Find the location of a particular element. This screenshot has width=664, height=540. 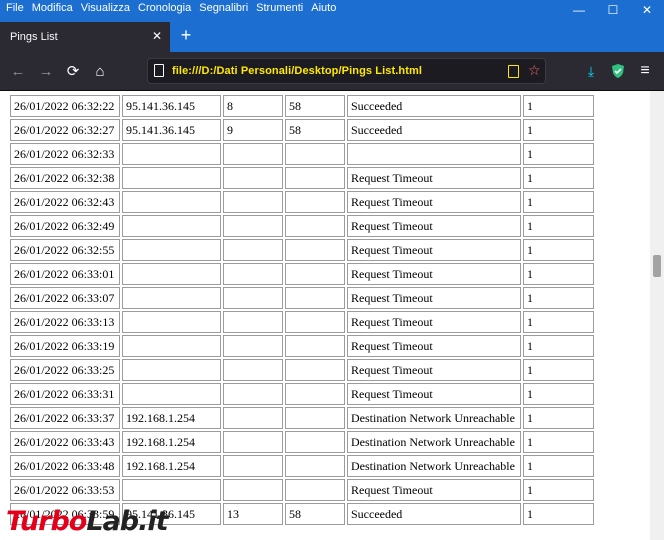

table-row: 26/01/2022 06:32:33 1 is located at coordinates (302, 154).